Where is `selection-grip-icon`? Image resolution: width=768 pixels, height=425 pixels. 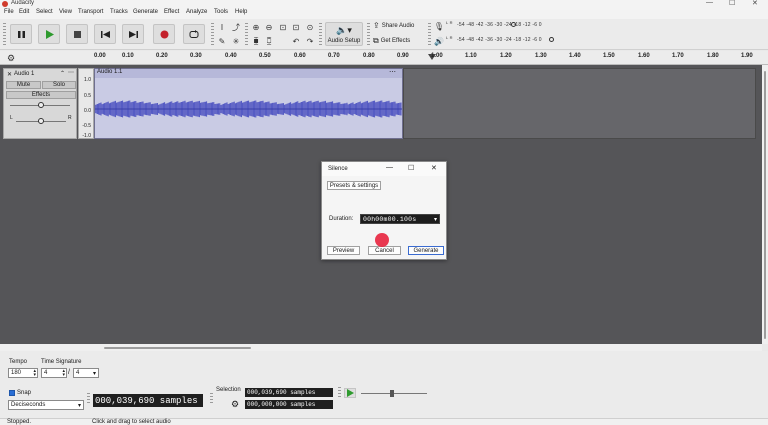
selection-grip-icon is located at coordinates (211, 399).